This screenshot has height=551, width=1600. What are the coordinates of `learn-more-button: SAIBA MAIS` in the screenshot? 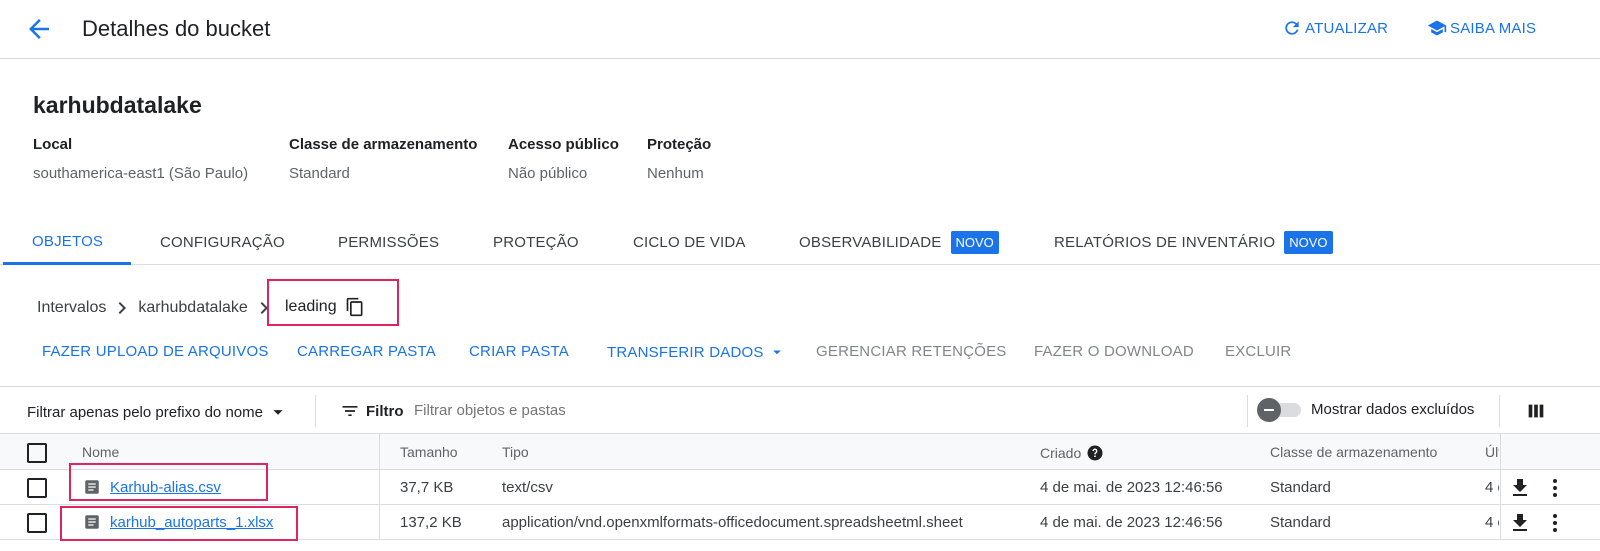 It's located at (1481, 28).